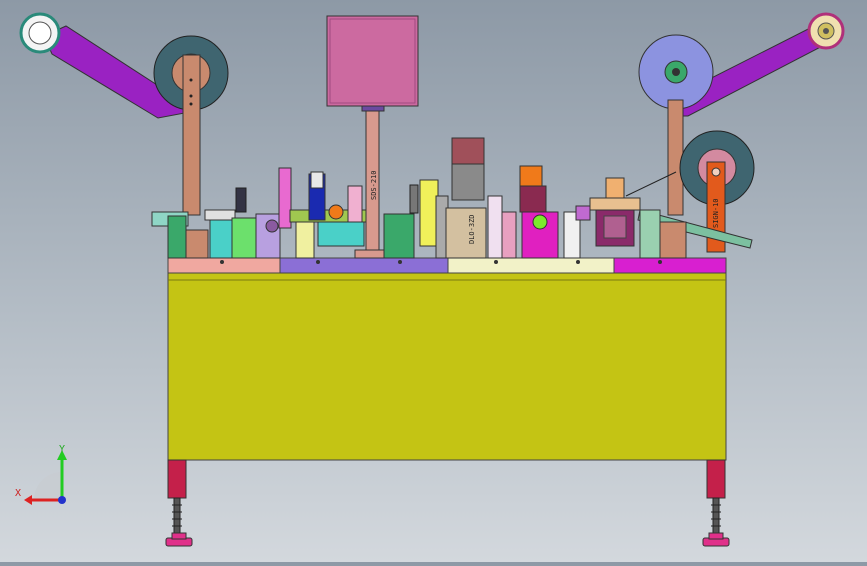 This screenshot has height=566, width=867. What do you see at coordinates (179, 503) in the screenshot?
I see `left-leg` at bounding box center [179, 503].